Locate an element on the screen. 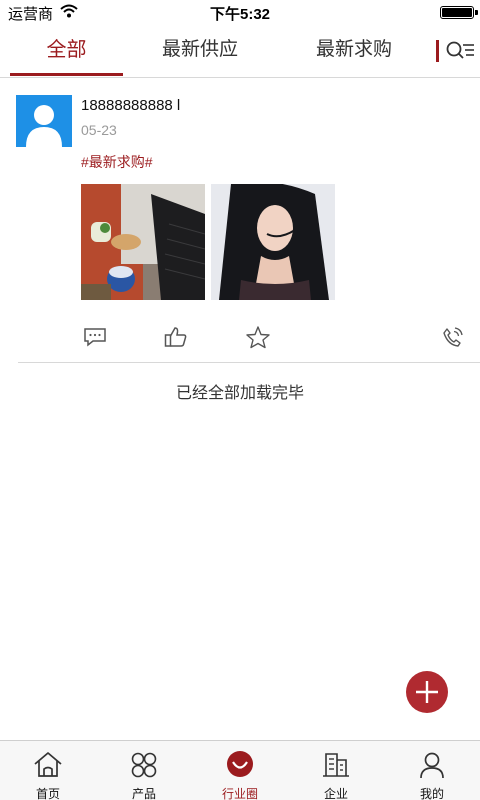  battery-level is located at coordinates (457, 12).